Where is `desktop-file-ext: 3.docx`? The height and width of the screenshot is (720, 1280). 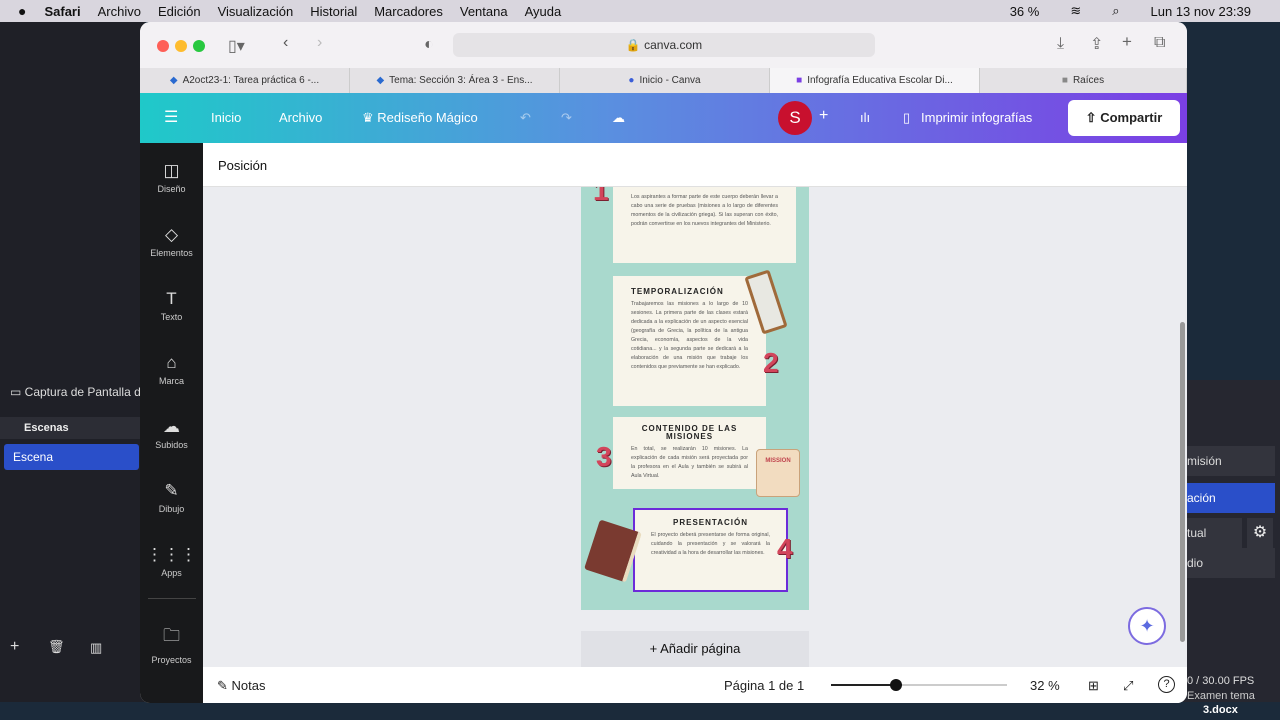 desktop-file-ext: 3.docx is located at coordinates (1220, 710).